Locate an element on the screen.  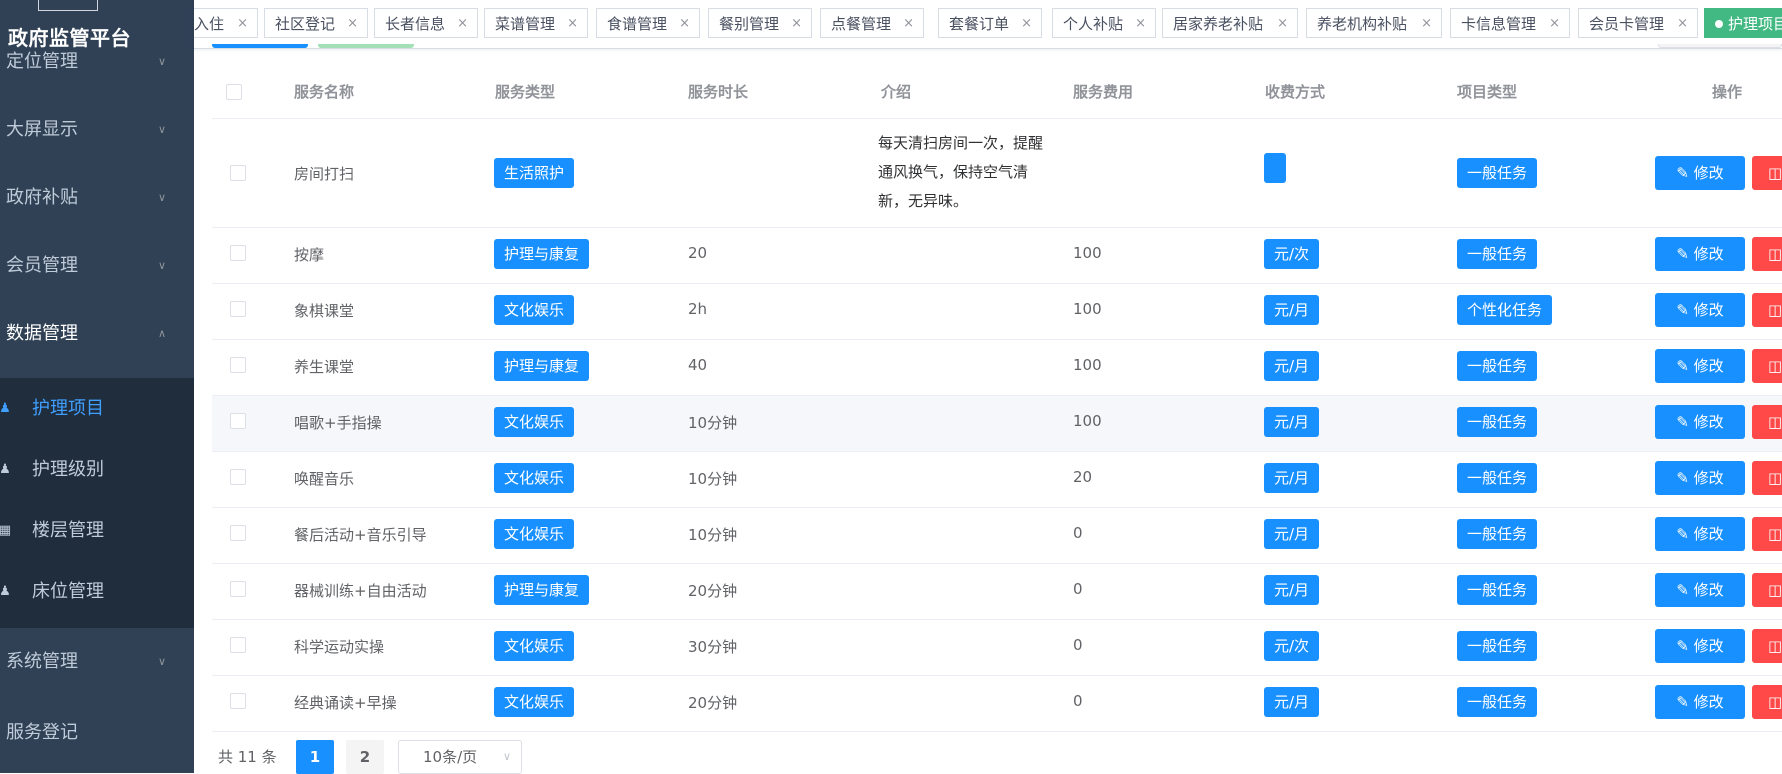
tag-nursing-project: 护理项目 is located at coordinates (1743, 23).